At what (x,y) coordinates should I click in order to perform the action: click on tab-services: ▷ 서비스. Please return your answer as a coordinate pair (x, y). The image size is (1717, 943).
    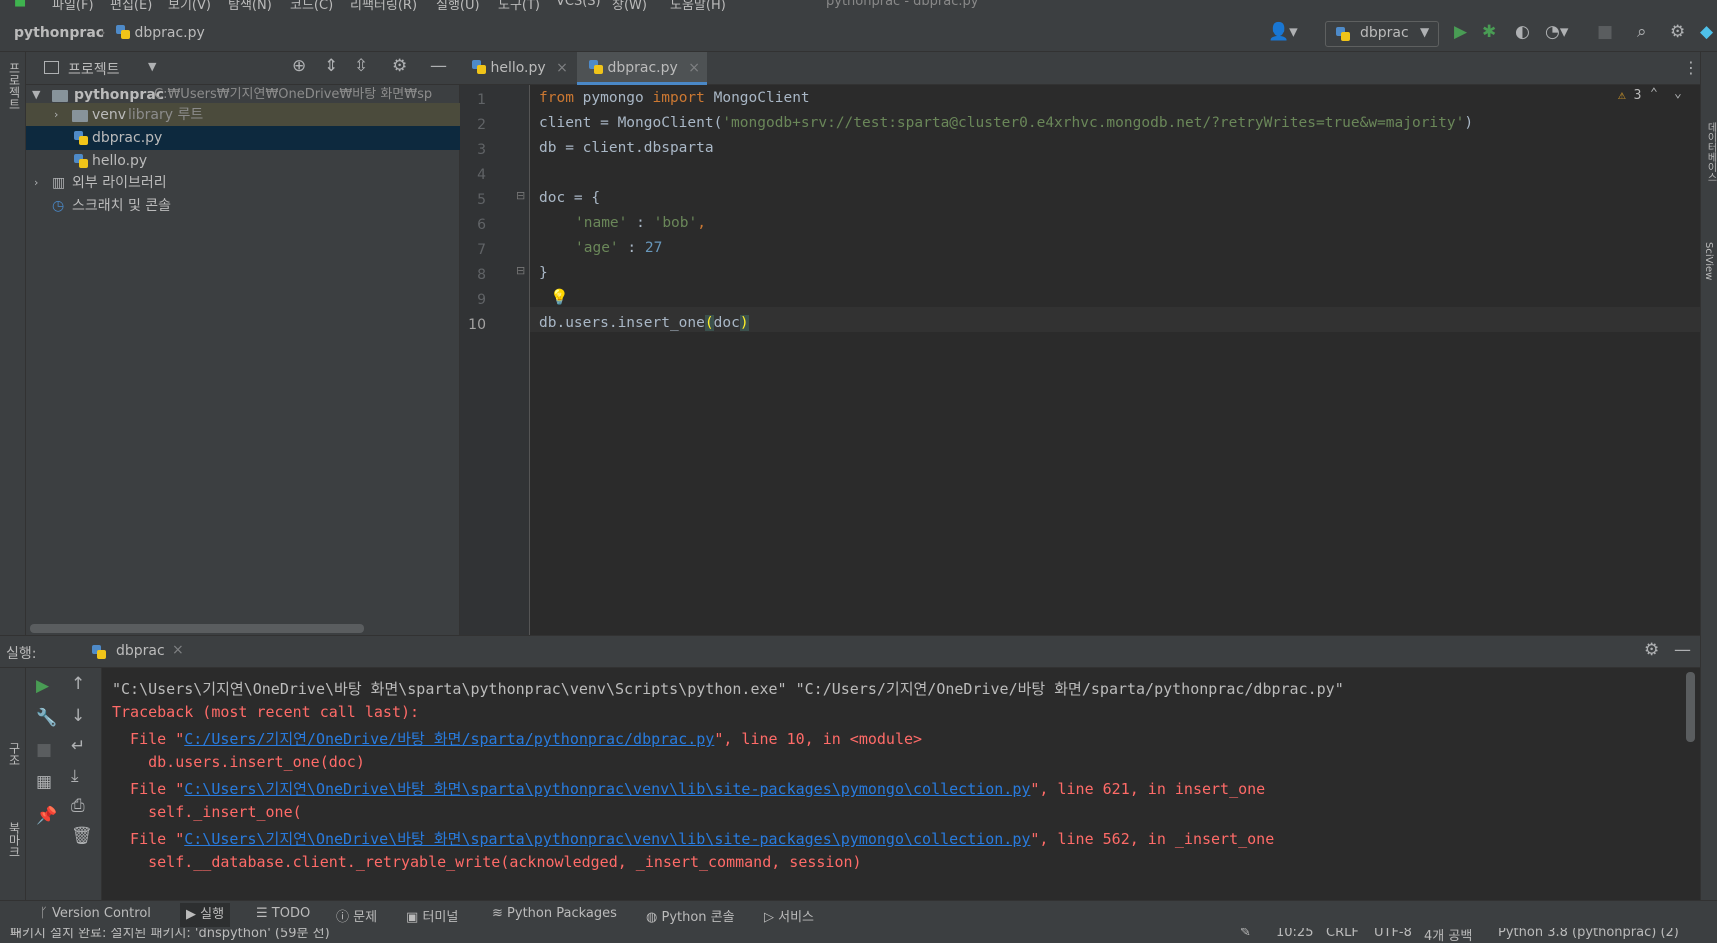
    Looking at the image, I should click on (789, 915).